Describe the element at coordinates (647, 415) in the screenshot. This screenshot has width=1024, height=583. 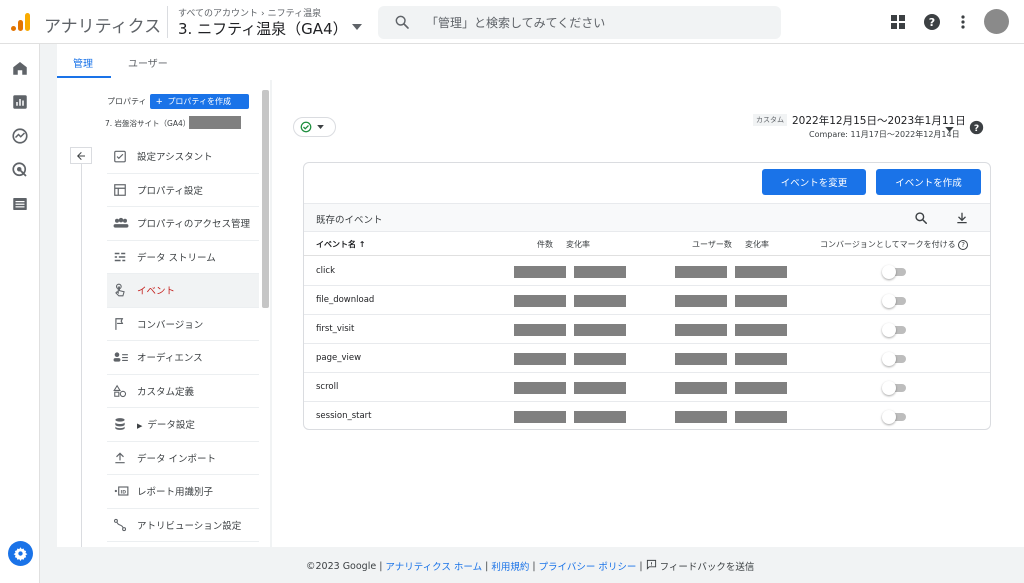
I see `table-row: session_start` at that location.